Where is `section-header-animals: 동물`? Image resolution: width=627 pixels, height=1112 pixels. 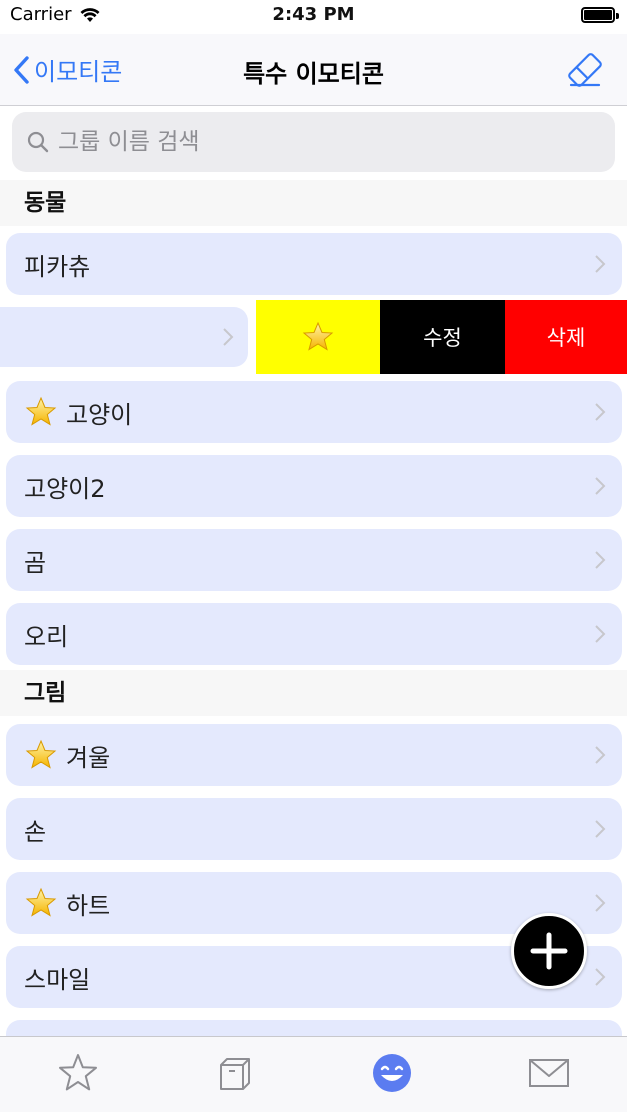
section-header-animals: 동물 is located at coordinates (313, 203).